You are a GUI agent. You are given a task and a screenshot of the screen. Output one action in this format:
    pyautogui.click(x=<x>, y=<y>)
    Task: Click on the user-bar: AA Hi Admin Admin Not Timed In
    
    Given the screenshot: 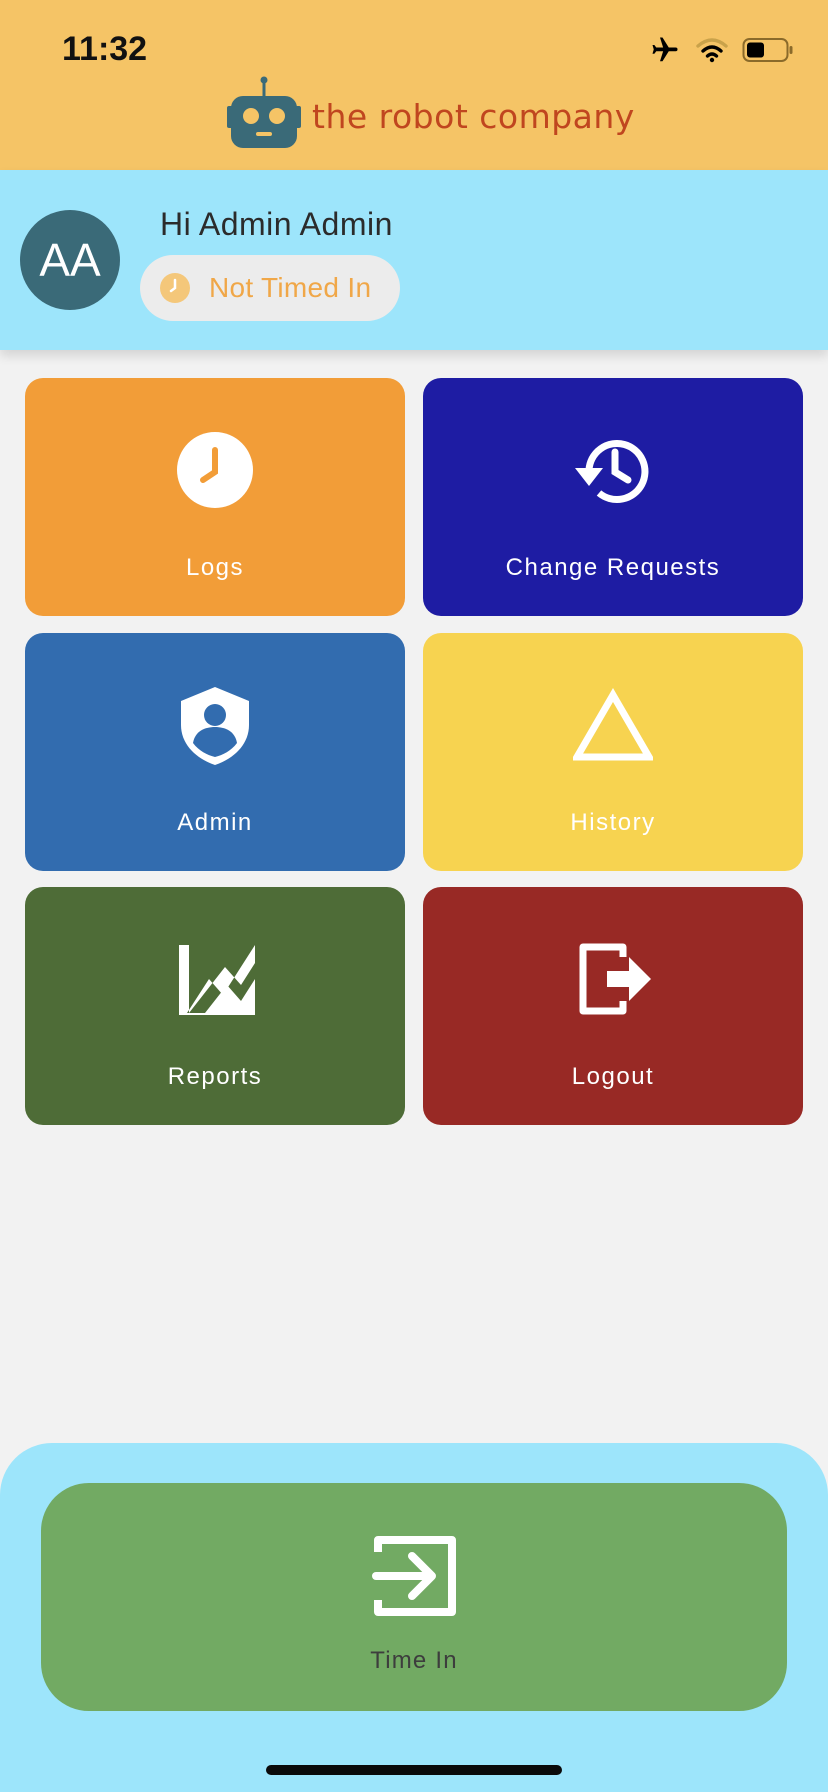 What is the action you would take?
    pyautogui.click(x=414, y=260)
    